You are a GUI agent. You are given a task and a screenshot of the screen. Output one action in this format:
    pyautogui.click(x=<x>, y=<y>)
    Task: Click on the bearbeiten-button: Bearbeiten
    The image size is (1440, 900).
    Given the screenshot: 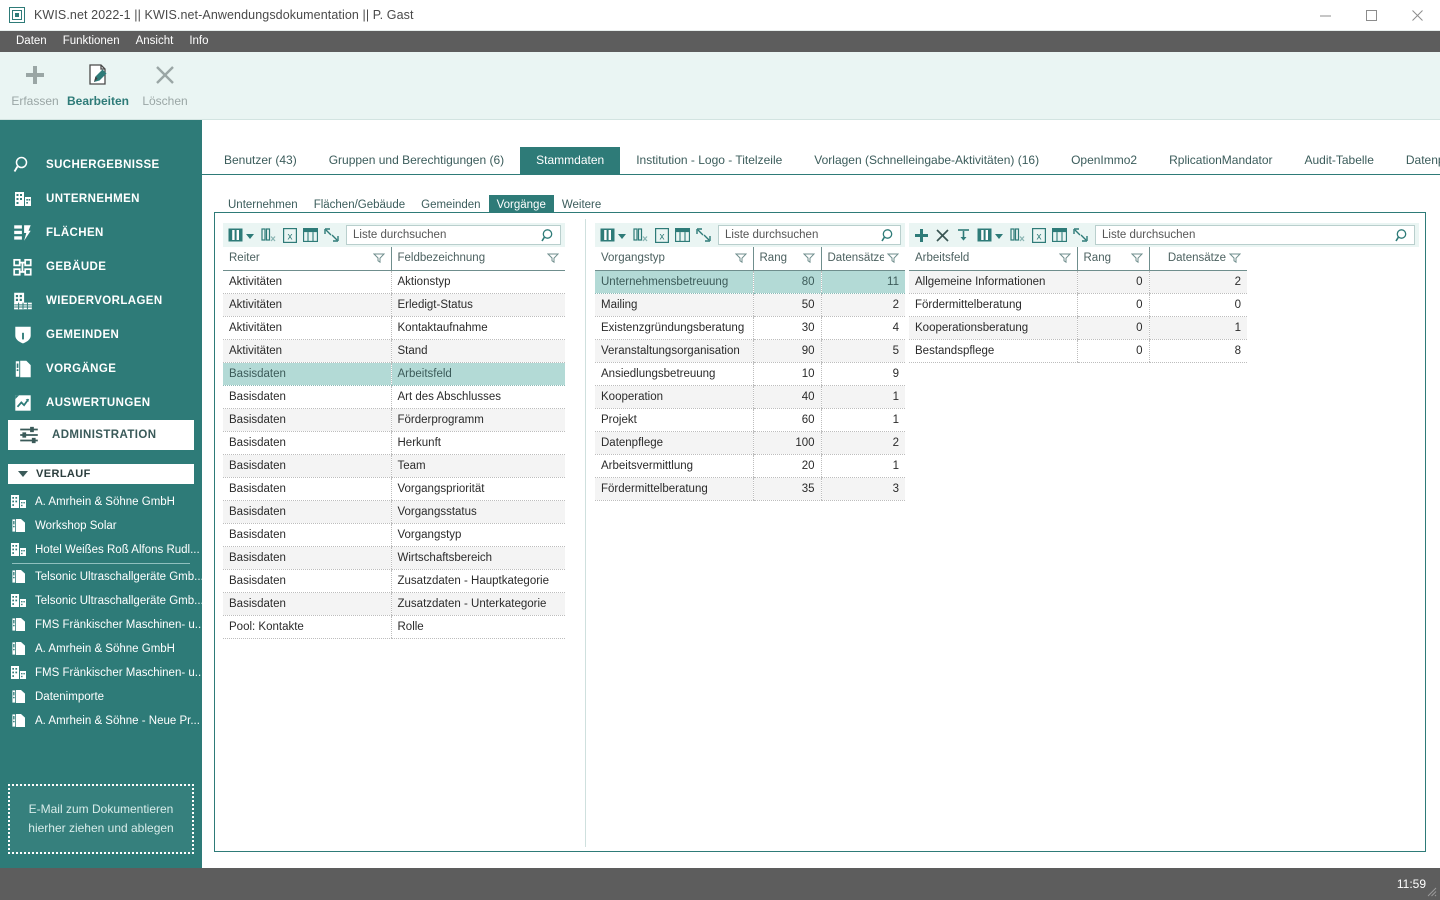 What is the action you would take?
    pyautogui.click(x=98, y=87)
    